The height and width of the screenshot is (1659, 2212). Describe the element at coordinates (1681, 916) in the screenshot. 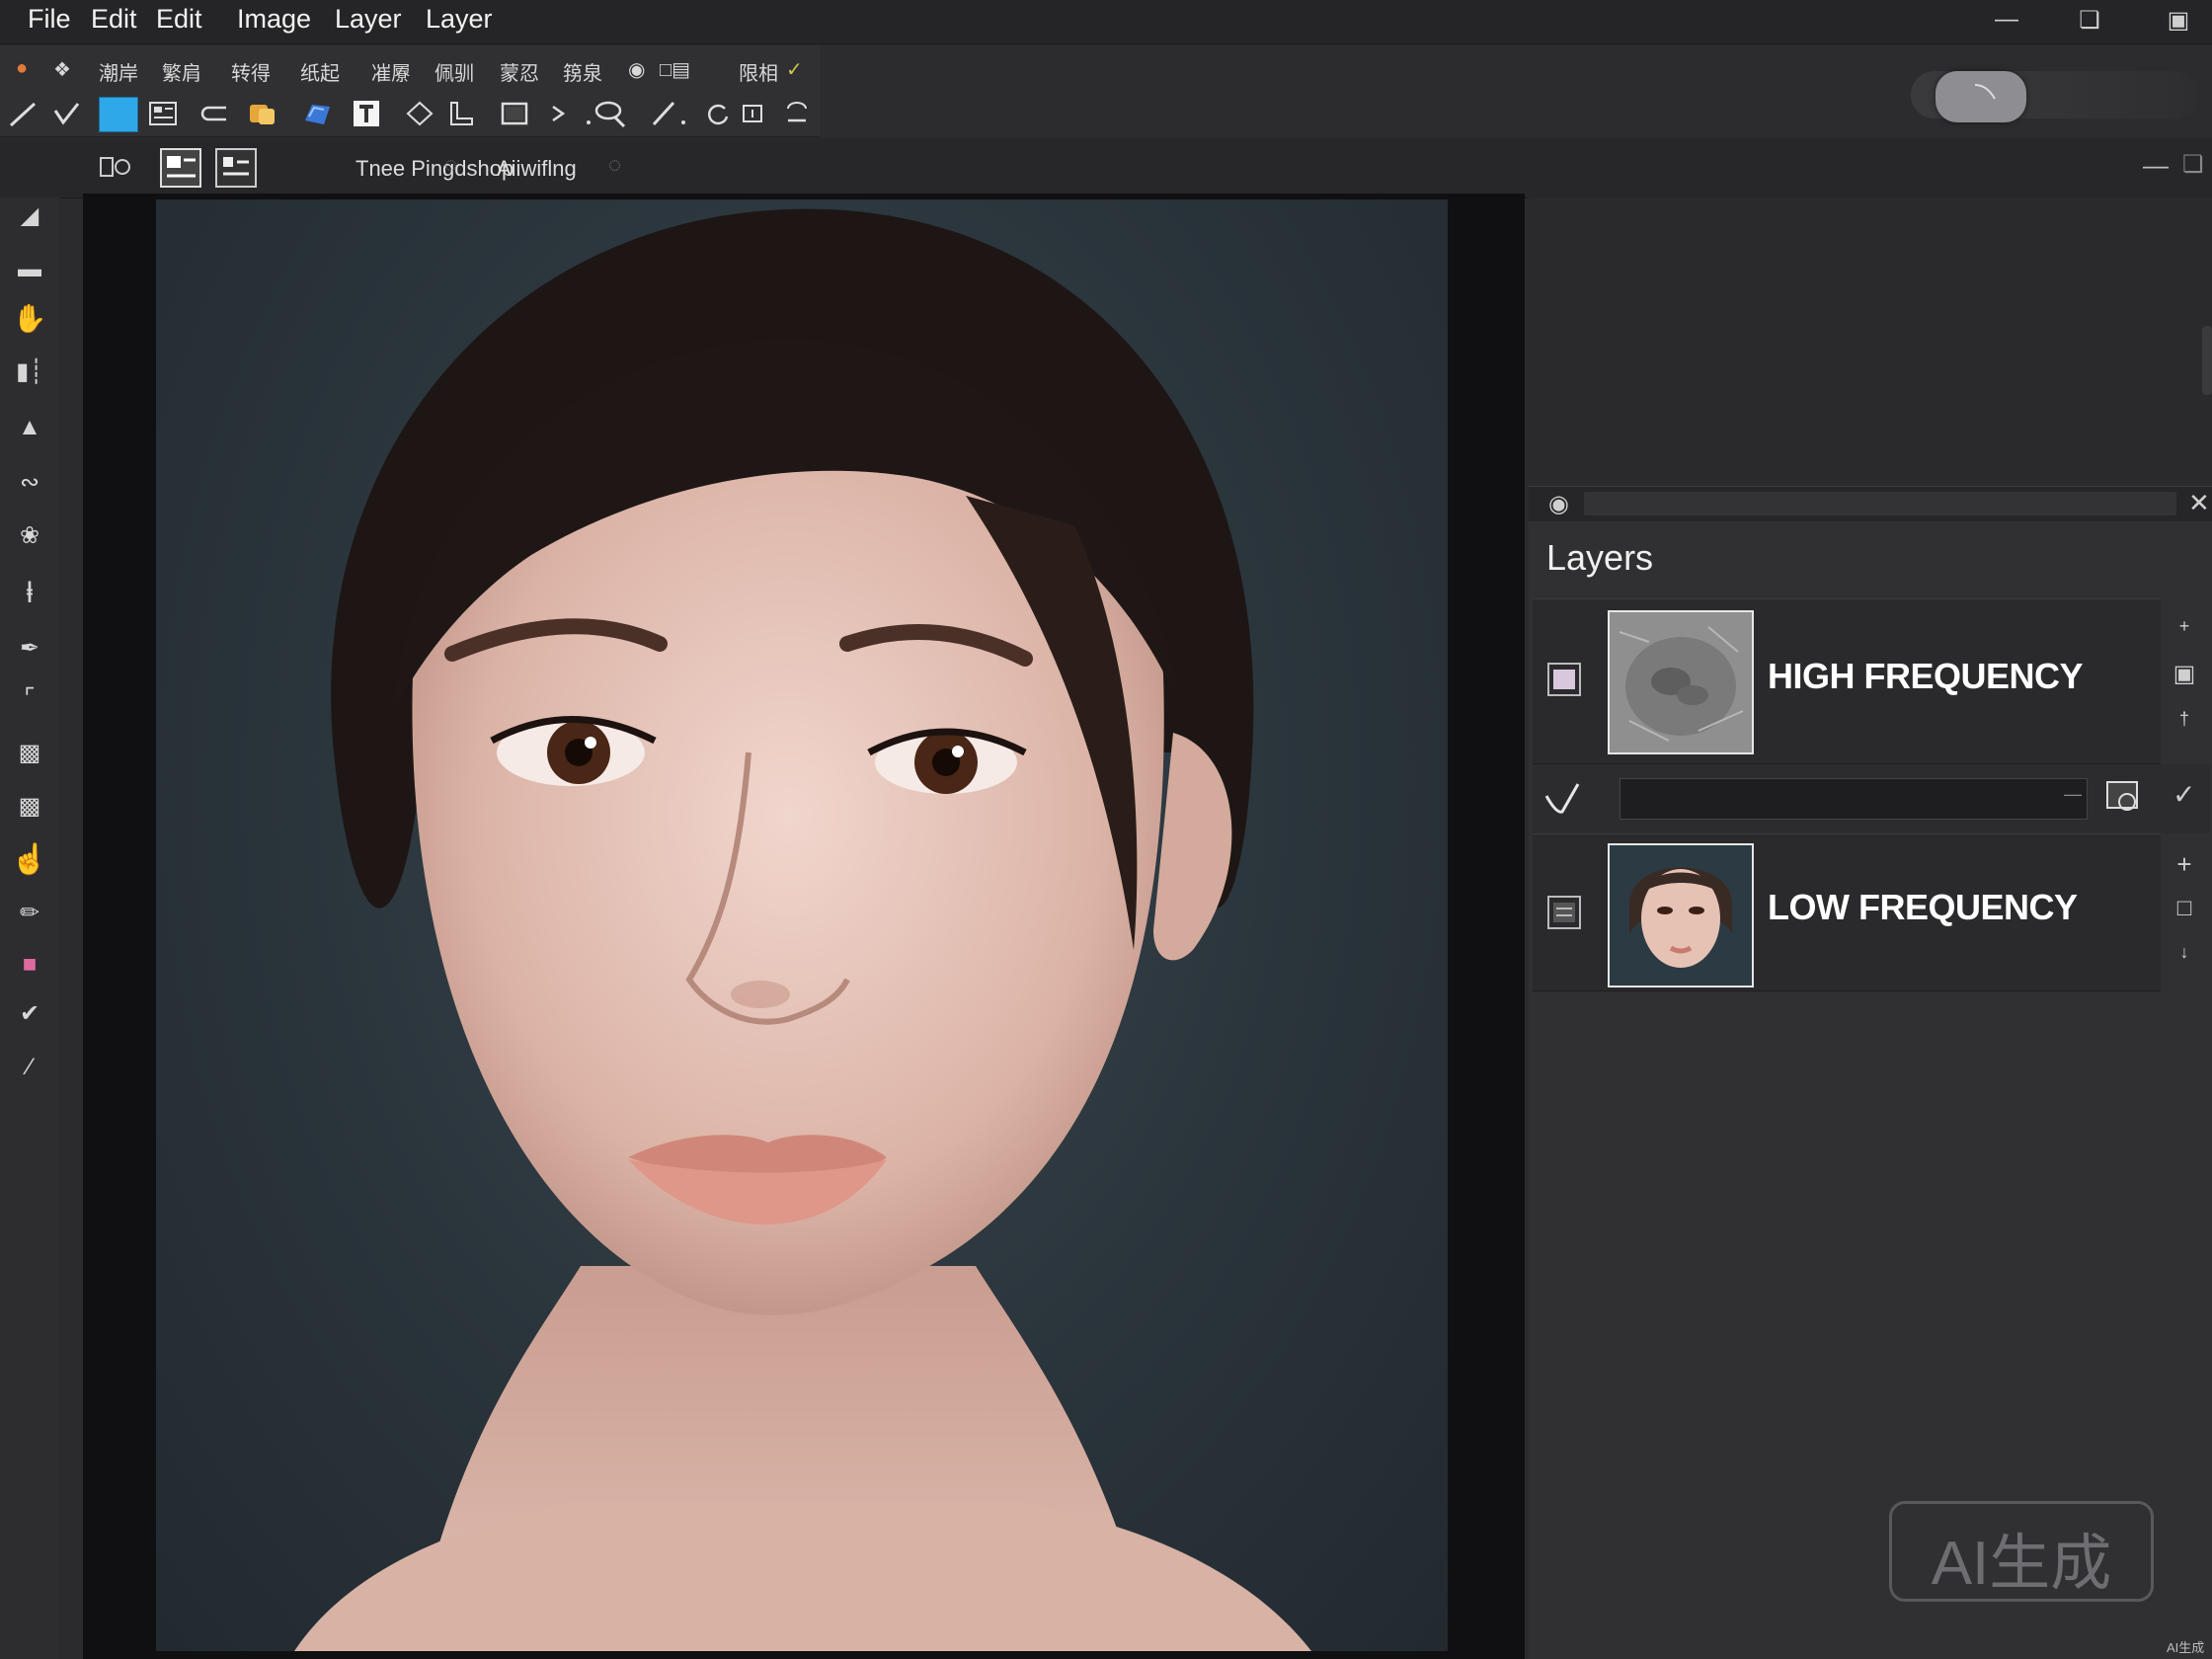

I see `layer-thumbnail-portrait` at that location.